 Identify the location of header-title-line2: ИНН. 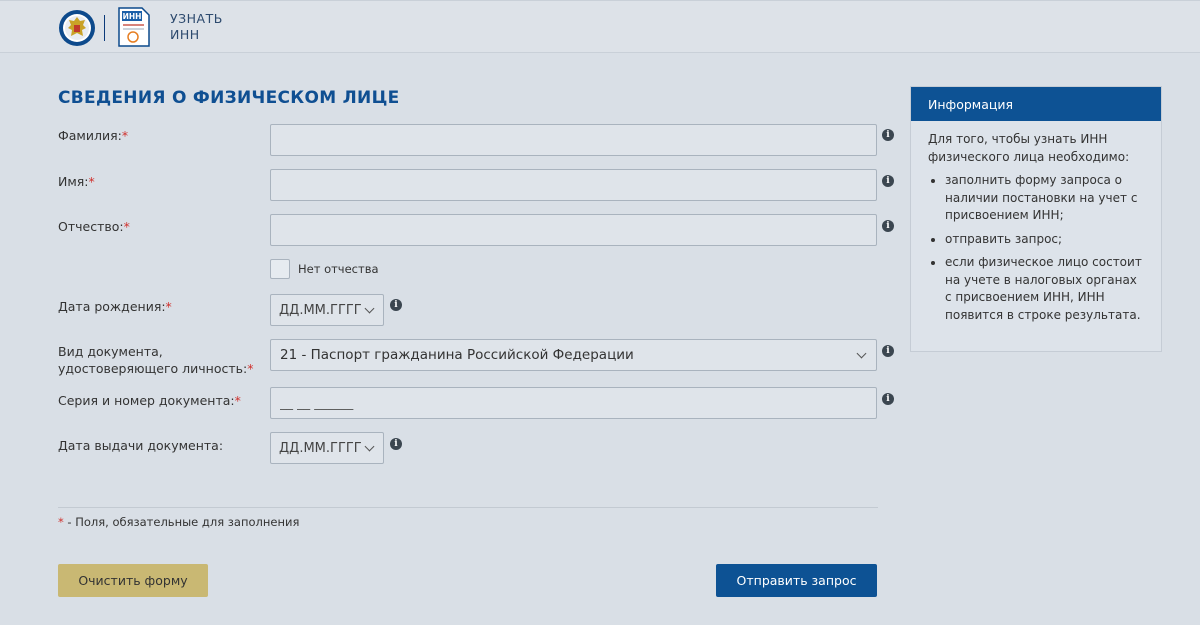
(185, 34).